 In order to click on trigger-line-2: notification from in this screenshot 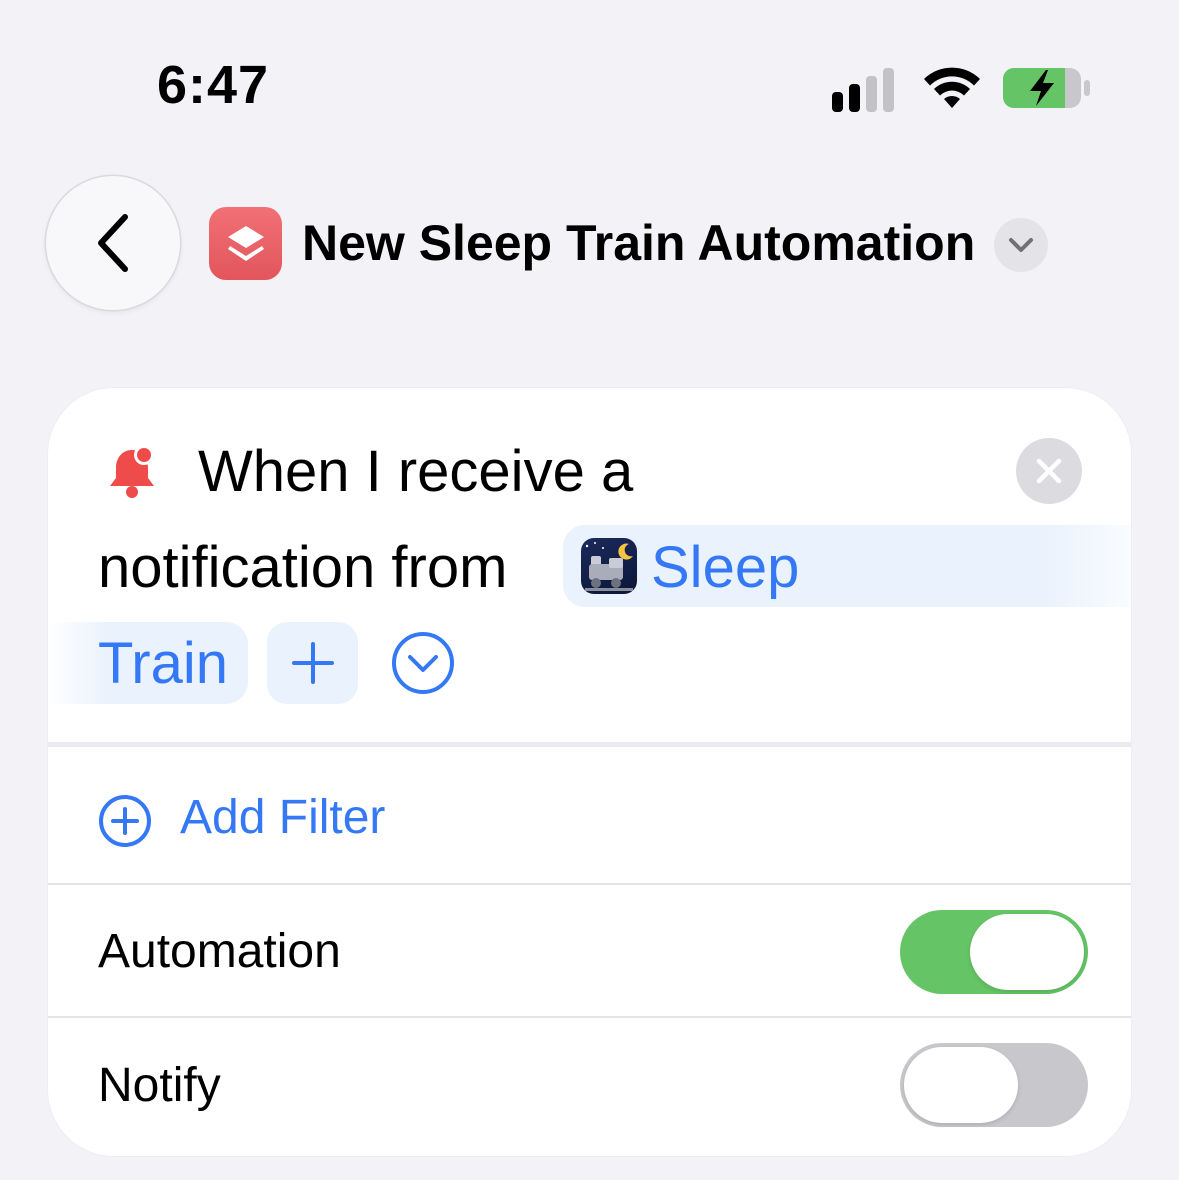, I will do `click(303, 567)`.